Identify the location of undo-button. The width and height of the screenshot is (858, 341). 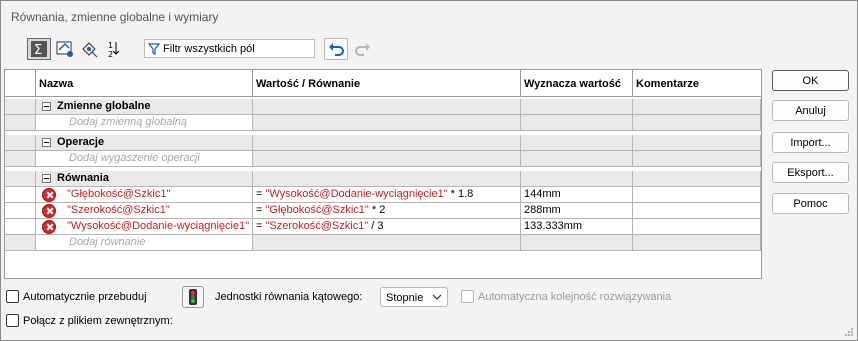
(336, 49).